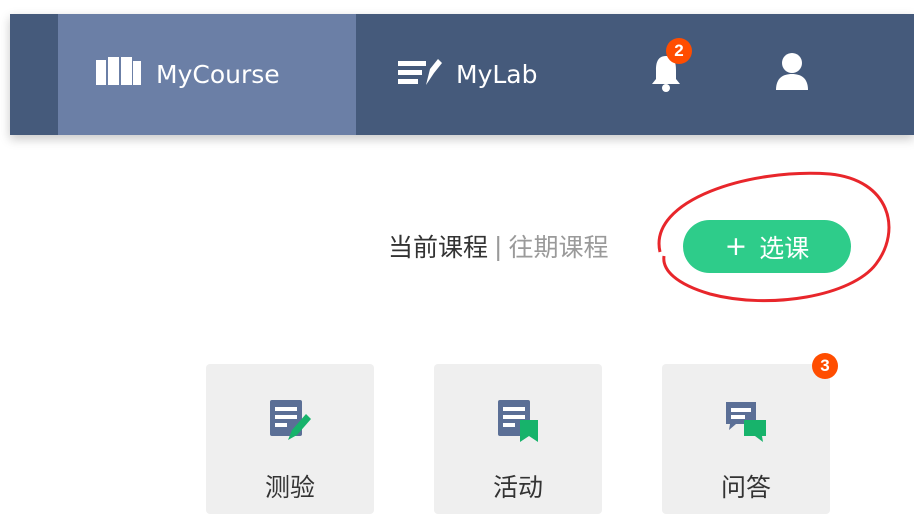 The height and width of the screenshot is (514, 914). I want to click on tab-past-courses: 往期课程, so click(558, 246).